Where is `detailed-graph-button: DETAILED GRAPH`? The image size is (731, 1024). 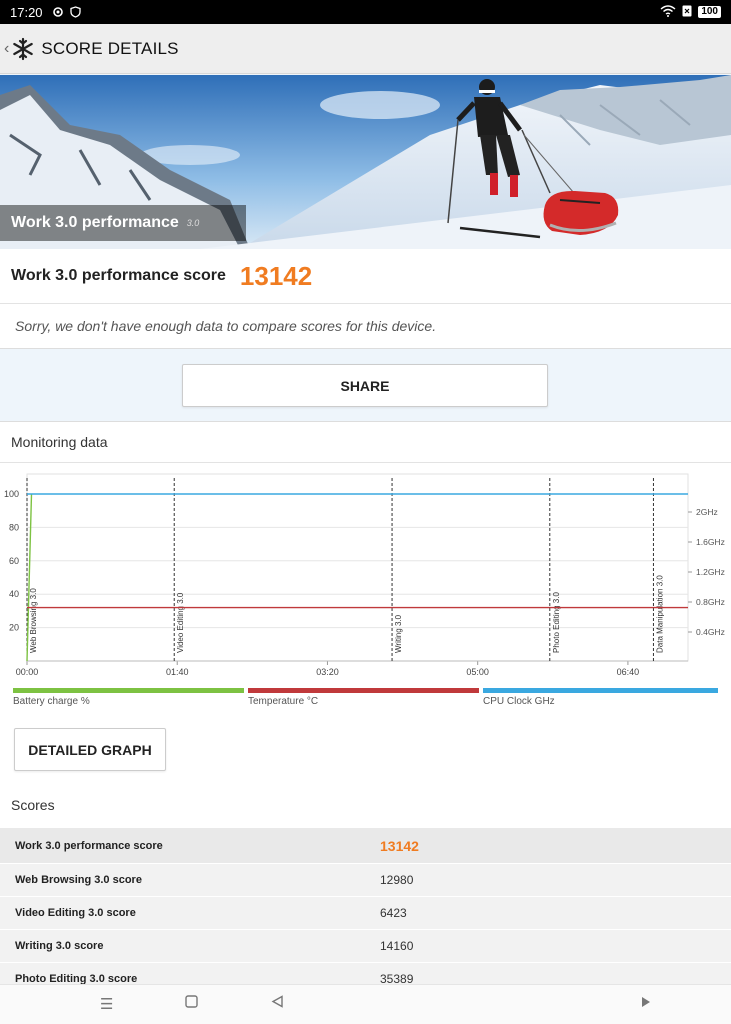 detailed-graph-button: DETAILED GRAPH is located at coordinates (90, 749).